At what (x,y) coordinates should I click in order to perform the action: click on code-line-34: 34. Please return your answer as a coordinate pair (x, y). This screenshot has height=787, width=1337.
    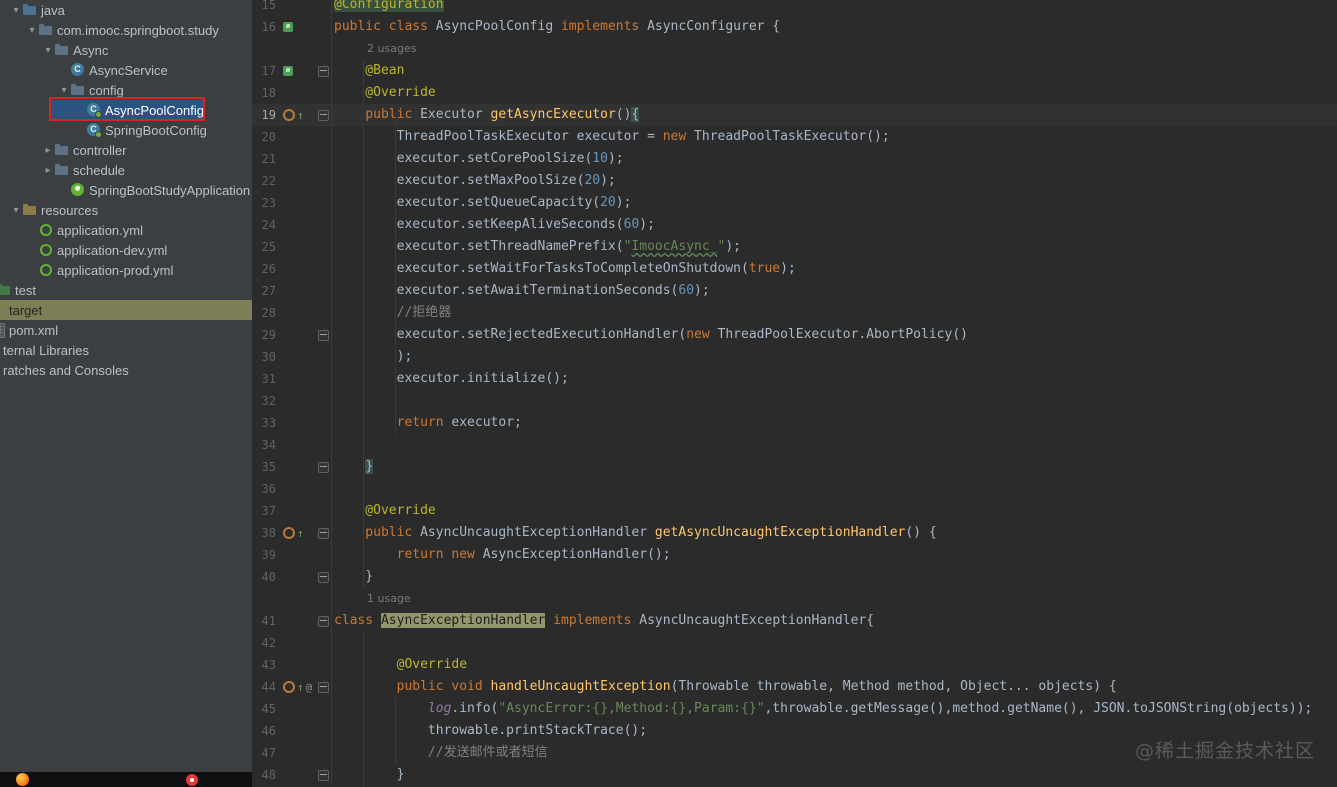
    Looking at the image, I should click on (794, 445).